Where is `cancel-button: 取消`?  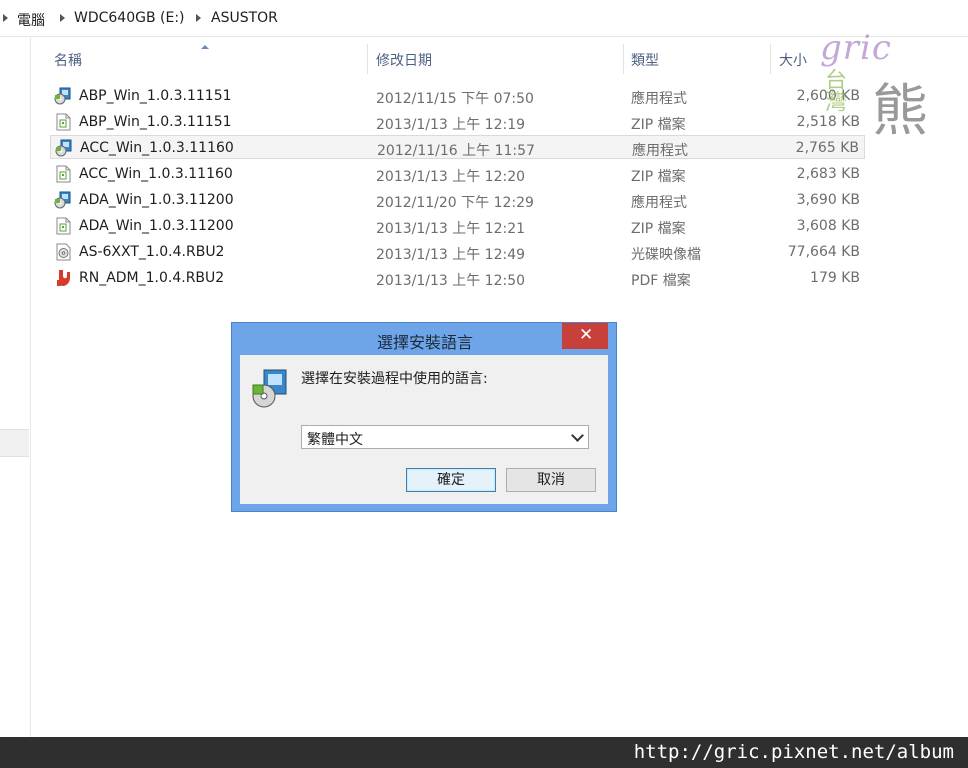 cancel-button: 取消 is located at coordinates (551, 480).